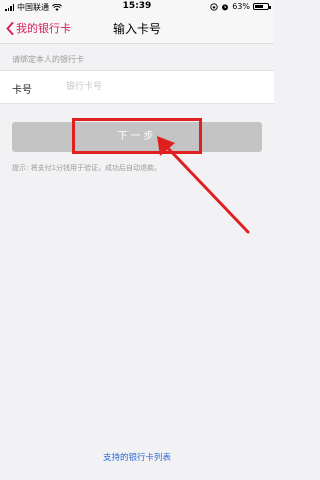 This screenshot has height=480, width=320. I want to click on orientation-lock-icon, so click(214, 6).